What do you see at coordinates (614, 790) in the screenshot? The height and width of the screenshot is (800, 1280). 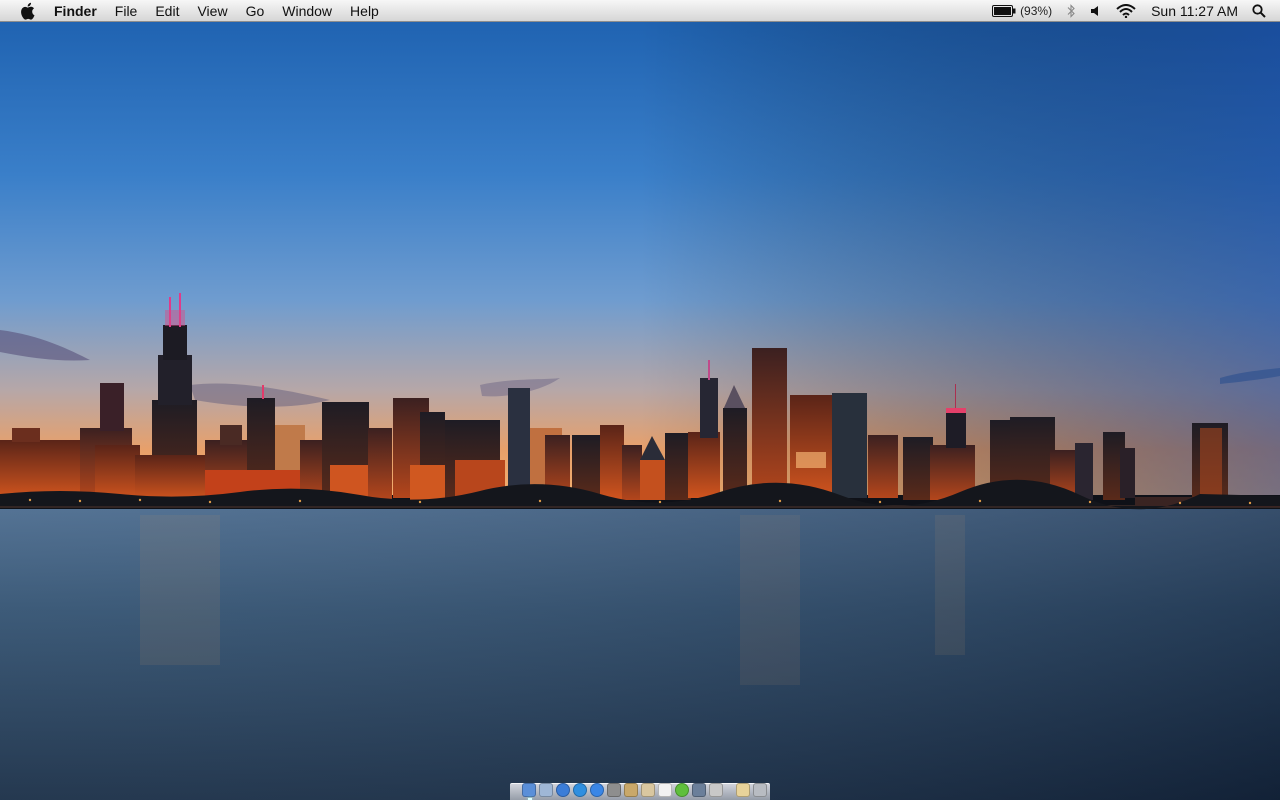 I see `dock-photo-app-icon` at bounding box center [614, 790].